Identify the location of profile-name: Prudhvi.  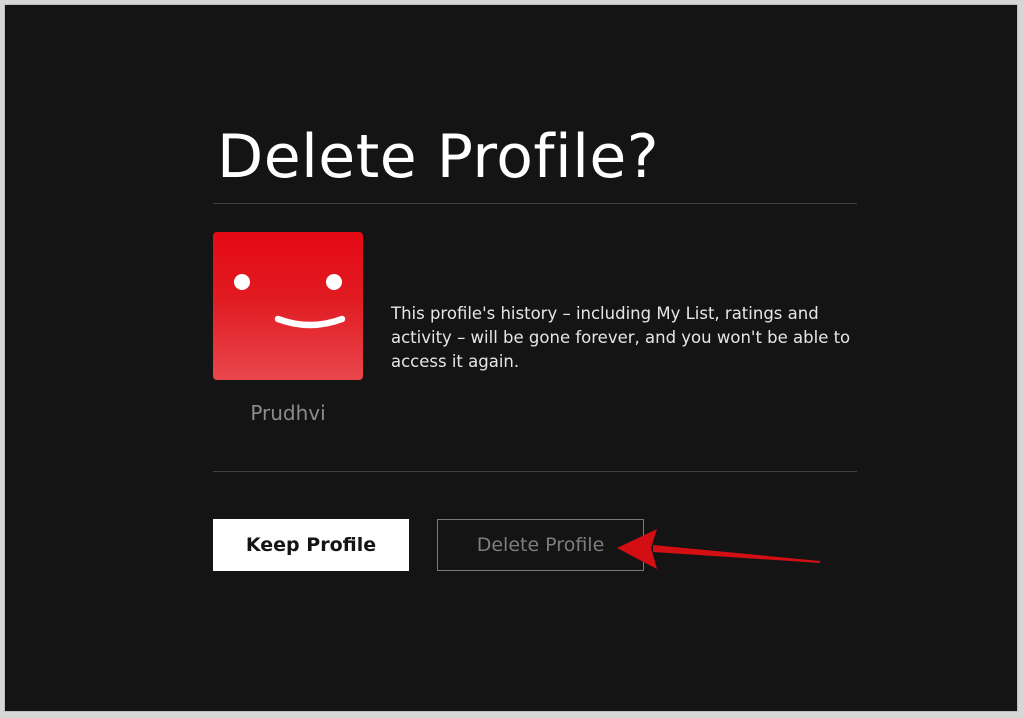
(288, 413).